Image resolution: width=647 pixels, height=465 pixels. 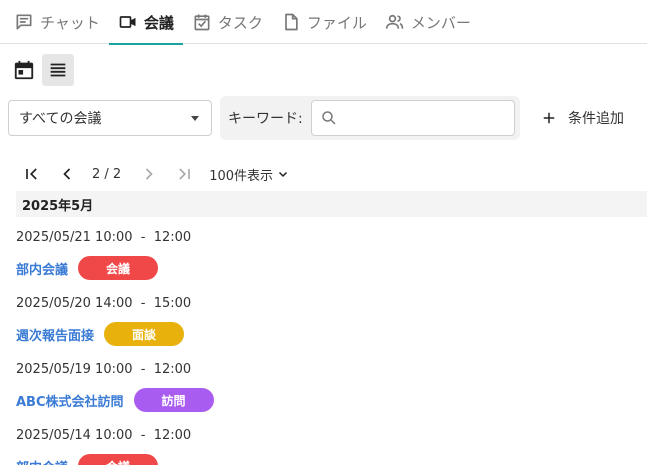 What do you see at coordinates (115, 386) in the screenshot?
I see `meeting-item: 2025/05/19 10:00 - 12:00 ABC株式会社訪問 訪問` at bounding box center [115, 386].